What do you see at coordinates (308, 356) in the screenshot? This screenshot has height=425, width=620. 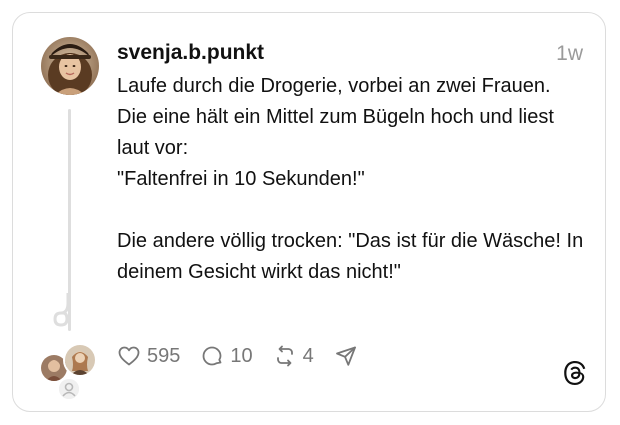 I see `repost-count: 4` at bounding box center [308, 356].